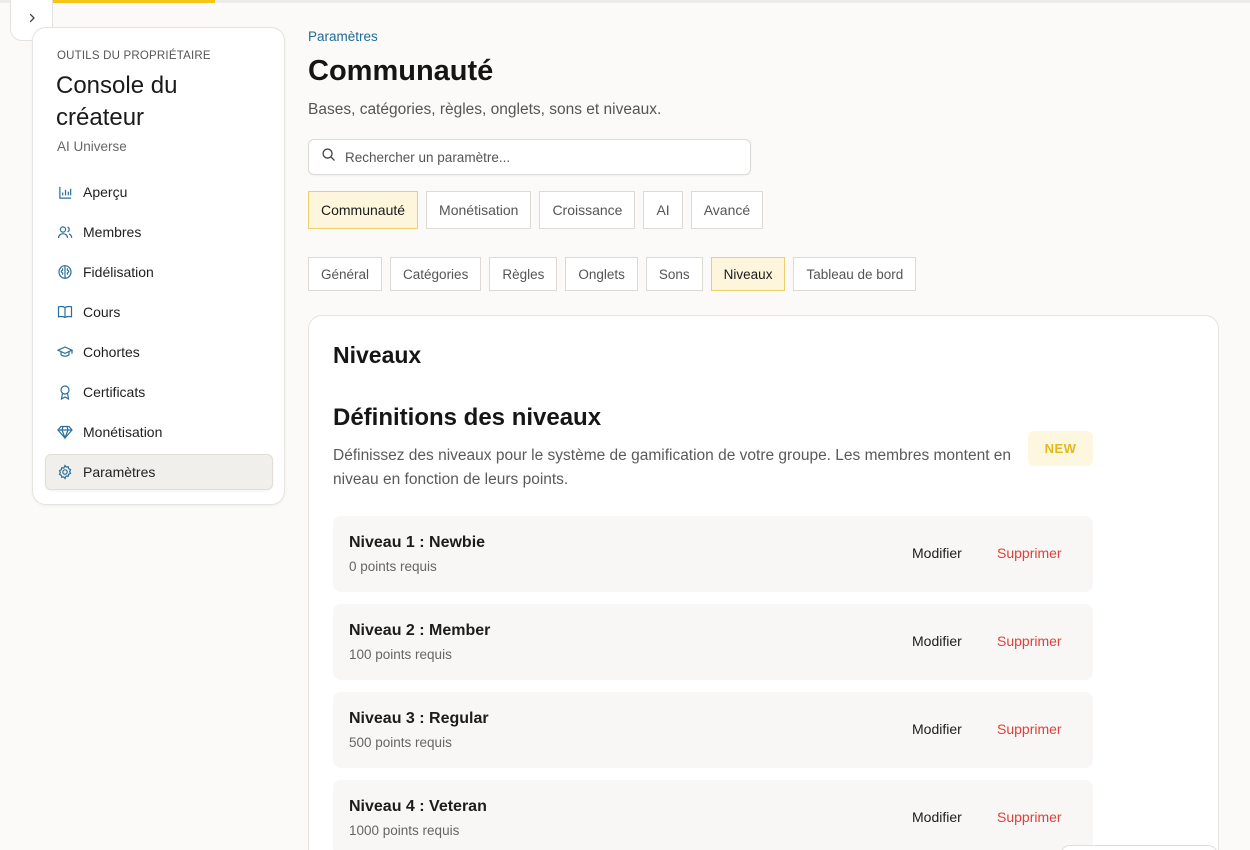  I want to click on sidebar-item-label: Monétisation, so click(123, 432).